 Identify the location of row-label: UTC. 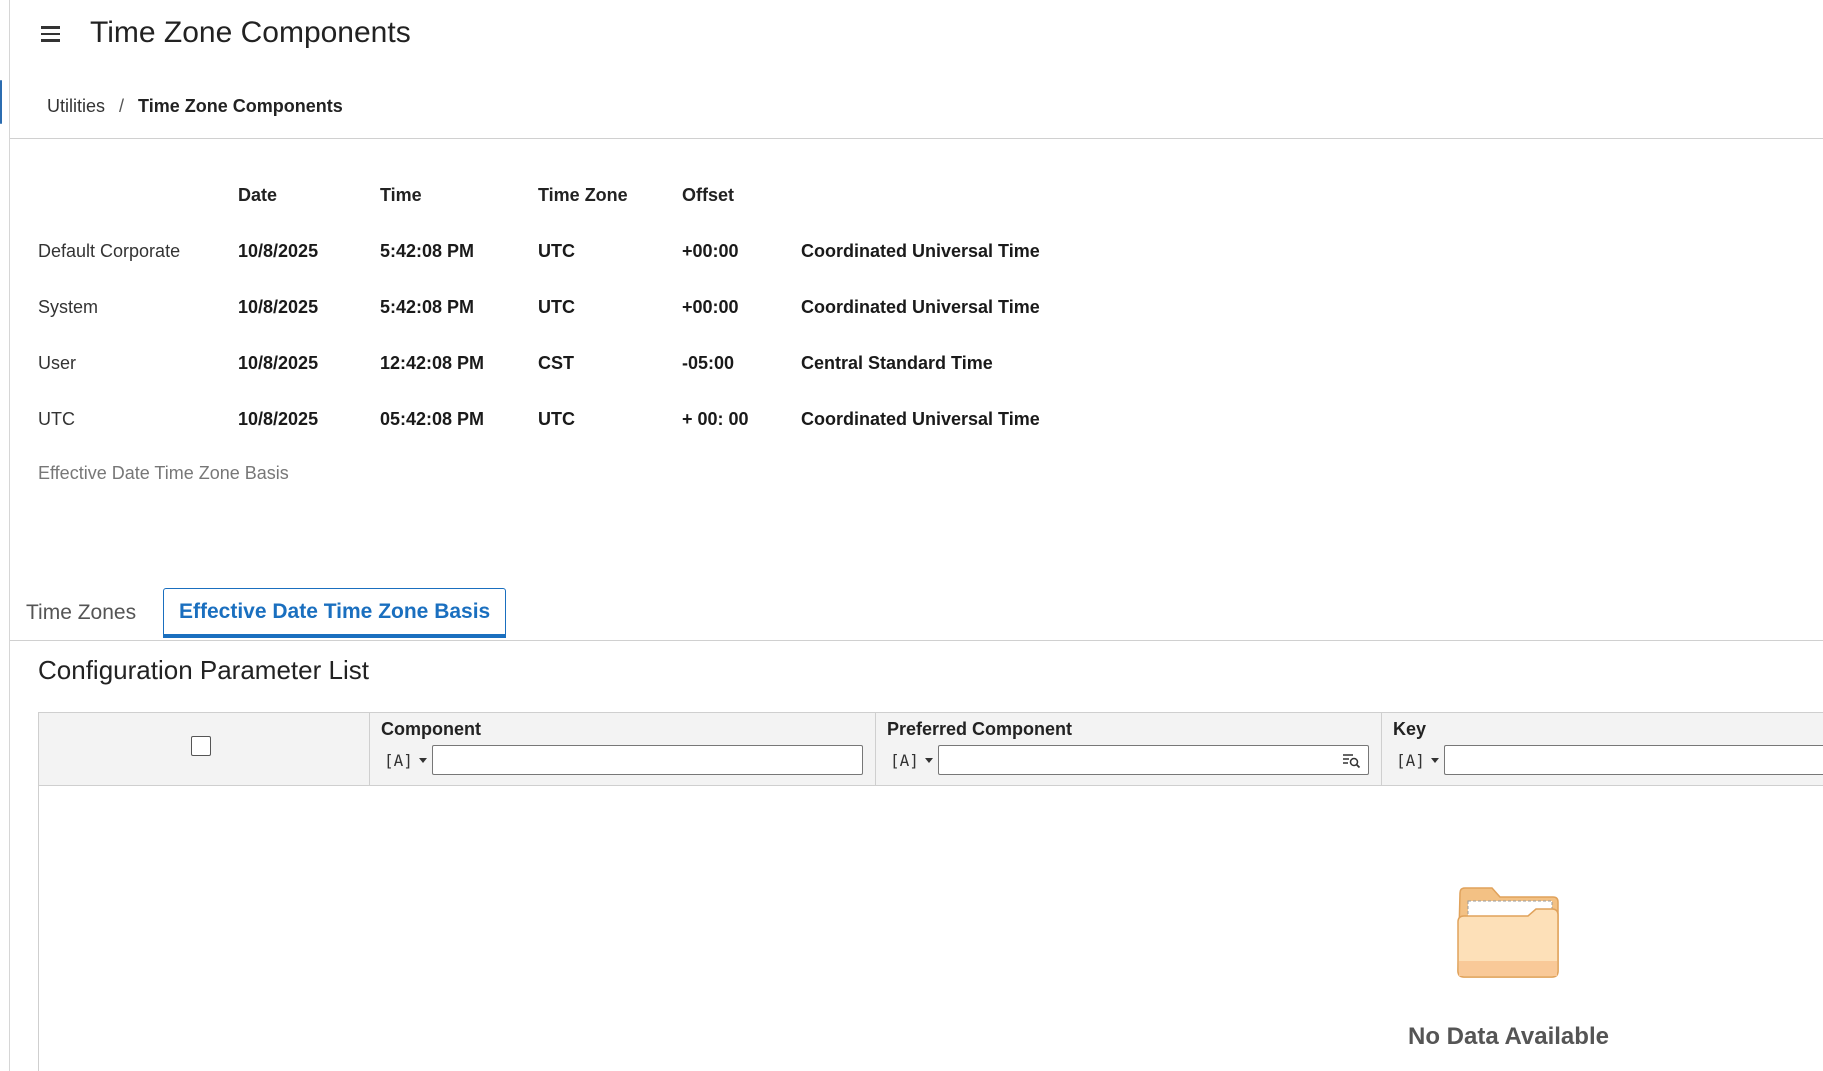
(56, 419).